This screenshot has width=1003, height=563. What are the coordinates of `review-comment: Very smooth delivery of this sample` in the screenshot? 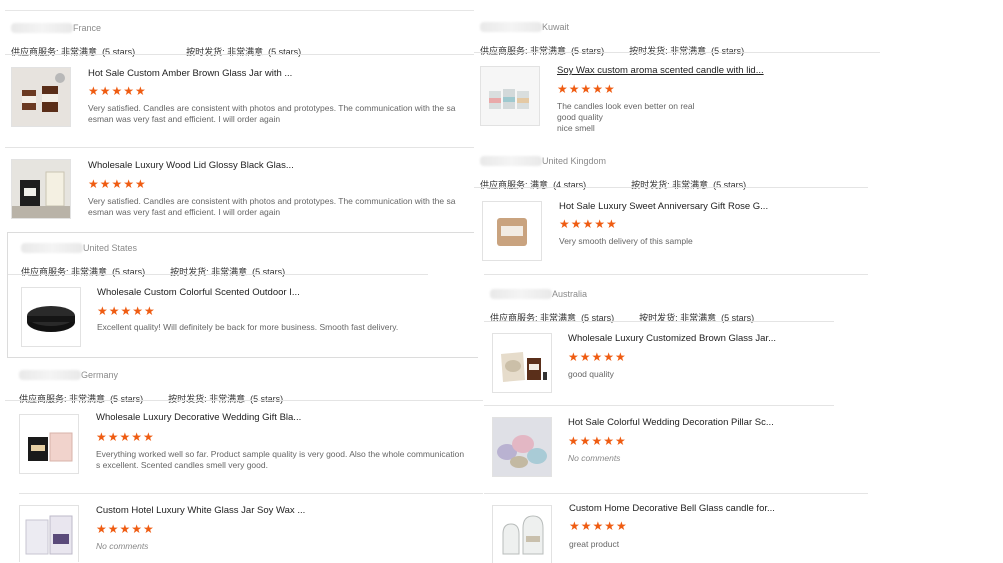 It's located at (626, 241).